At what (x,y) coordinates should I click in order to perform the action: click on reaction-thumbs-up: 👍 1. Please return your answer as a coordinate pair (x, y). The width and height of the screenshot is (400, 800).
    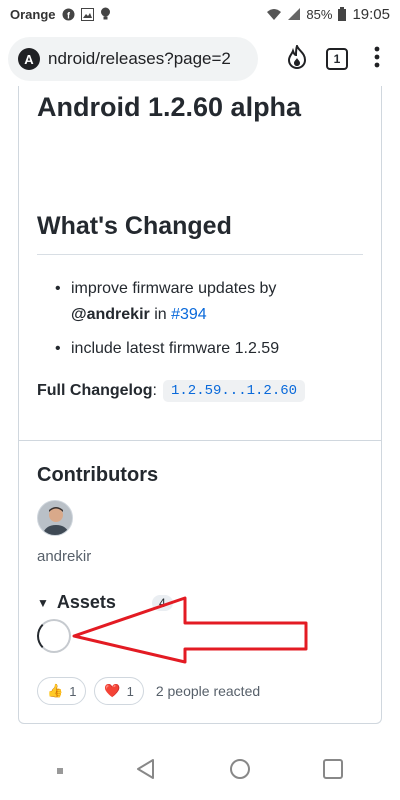
    Looking at the image, I should click on (62, 691).